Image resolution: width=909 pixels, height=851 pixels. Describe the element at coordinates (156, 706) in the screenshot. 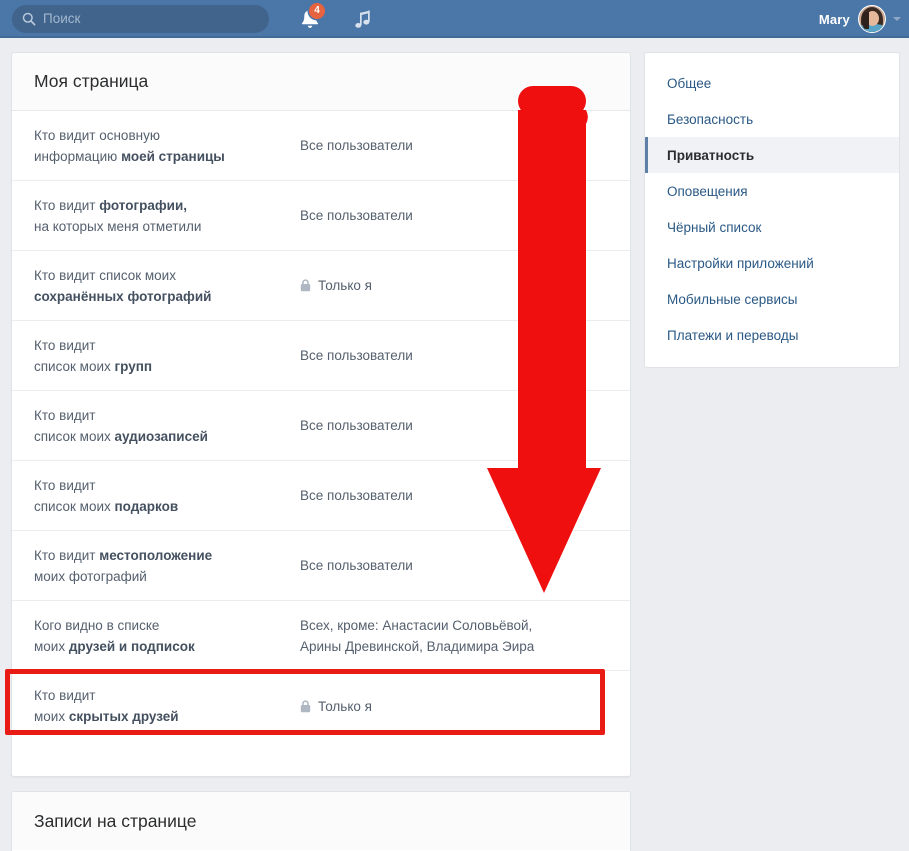

I see `settings-row-label: Кто видит моих скрытых друзей` at that location.